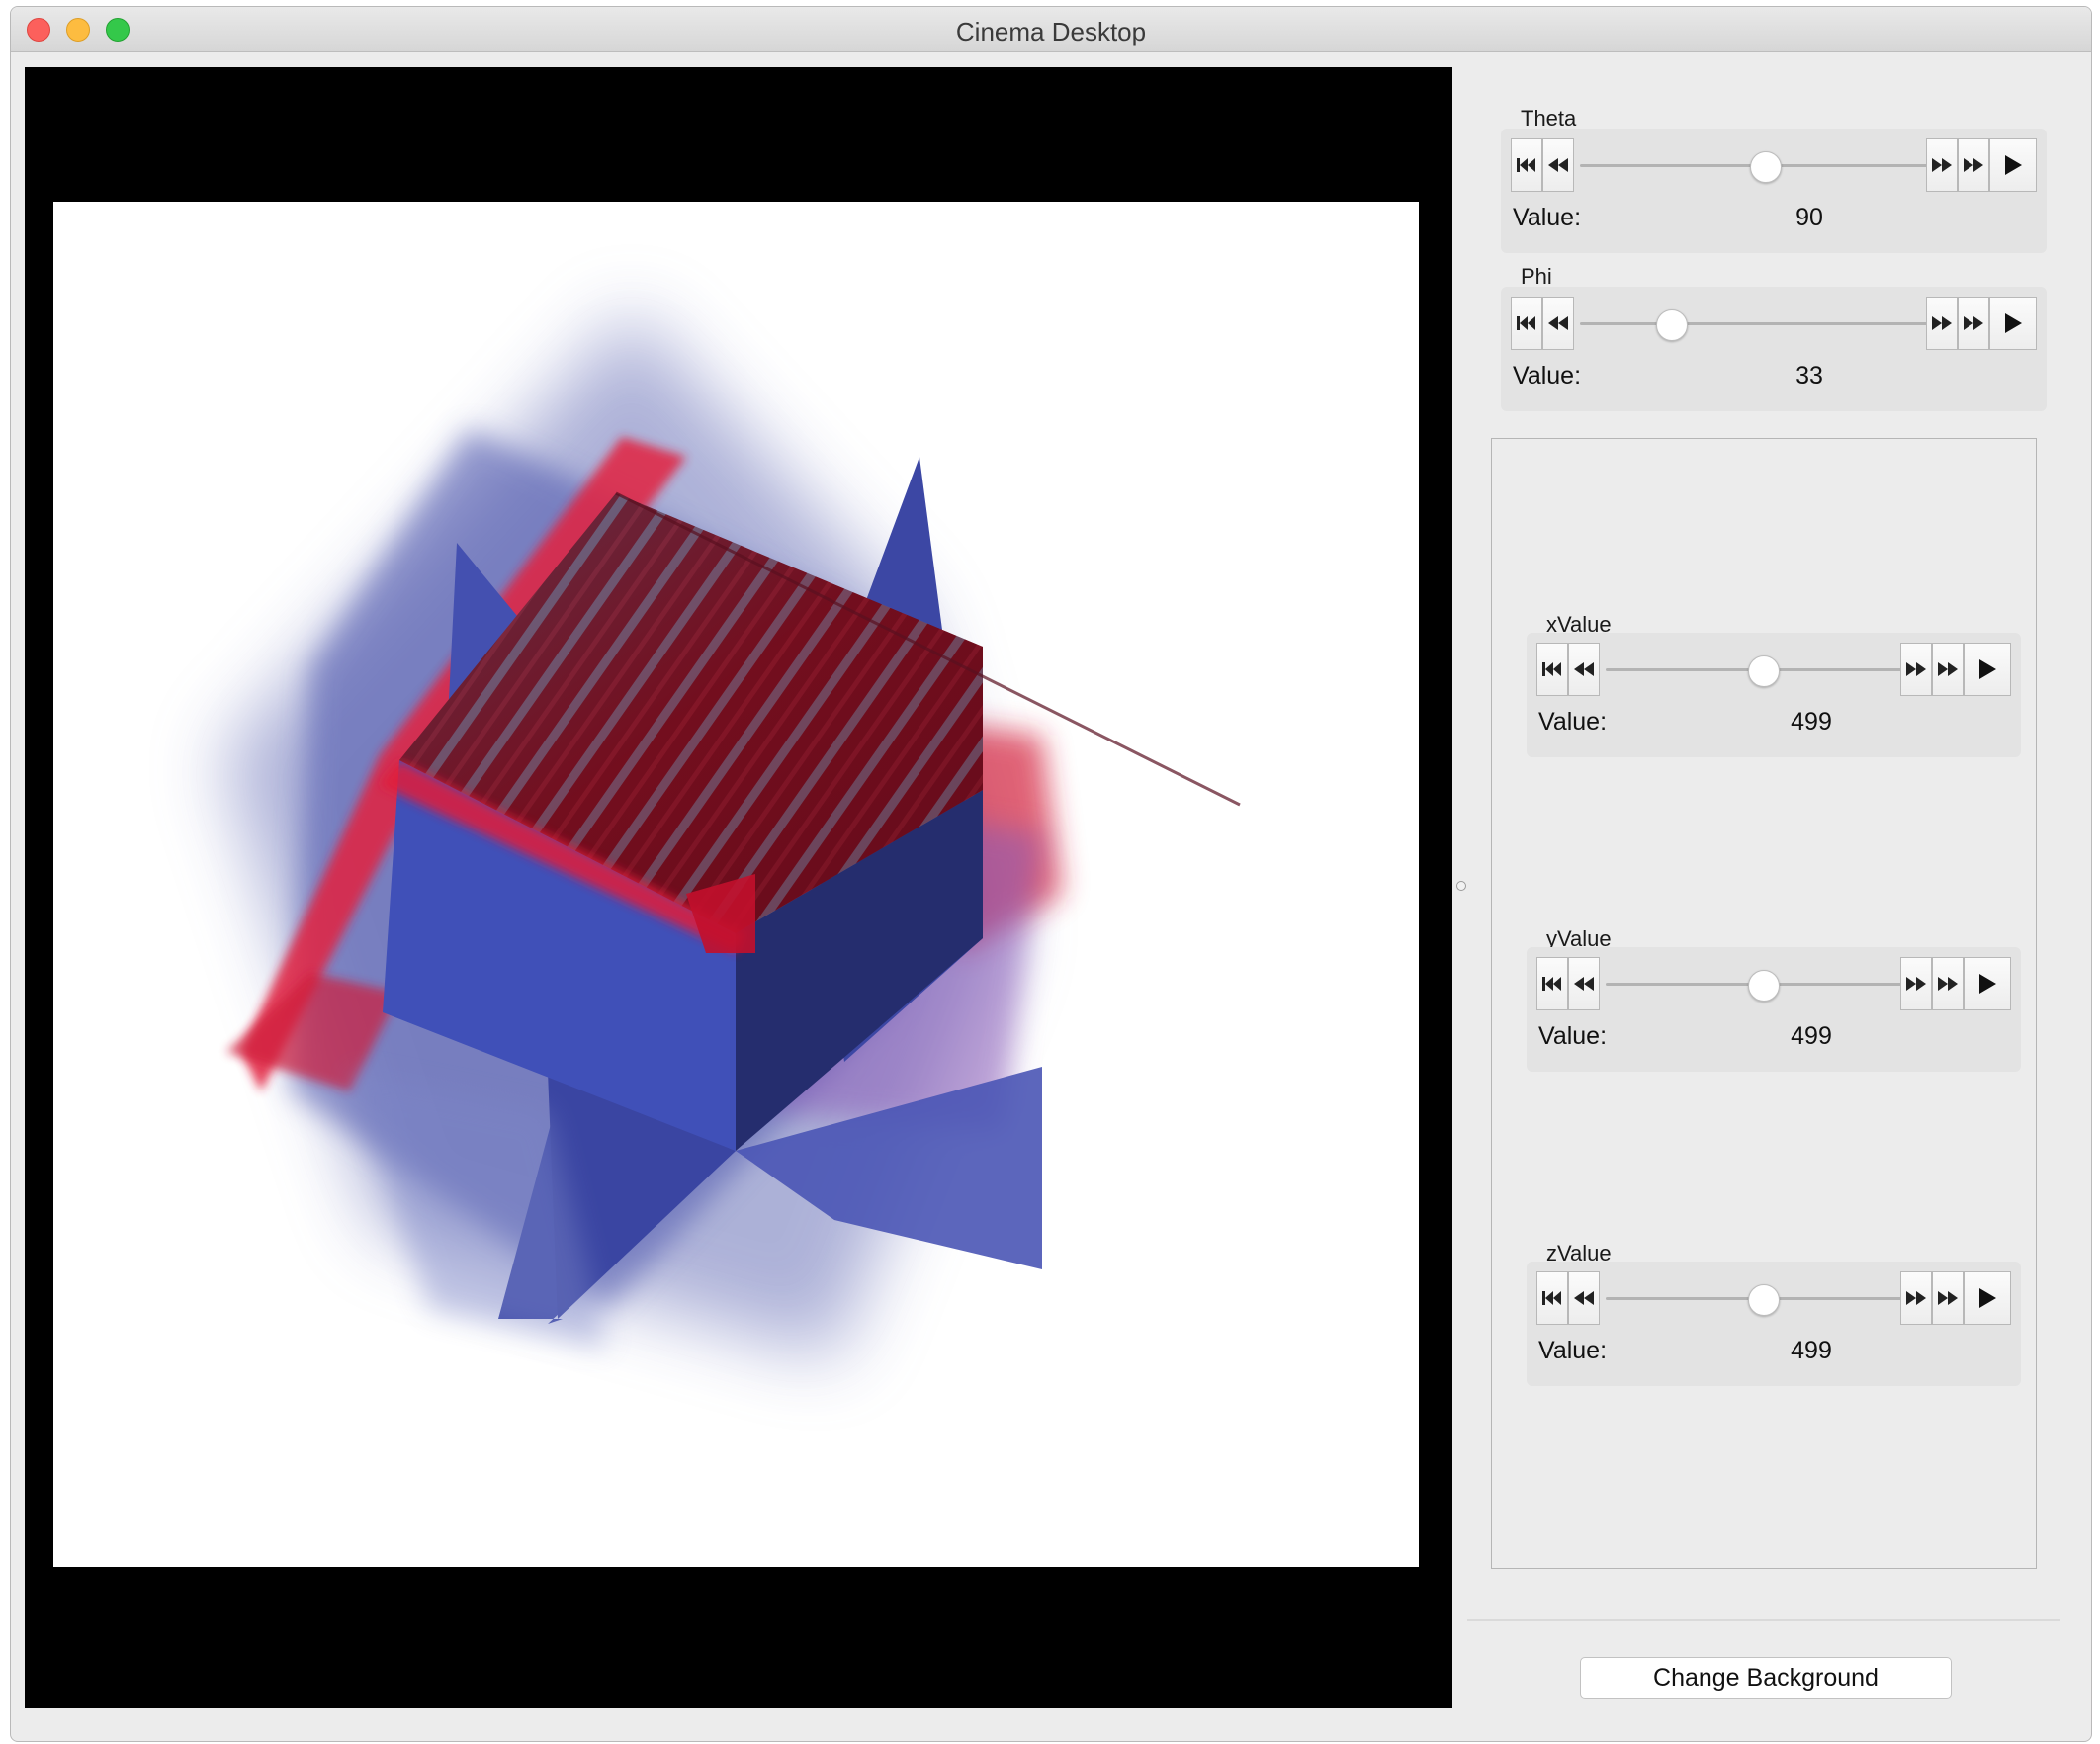 This screenshot has height=1744, width=2100. I want to click on phi-slider-track, so click(1766, 323).